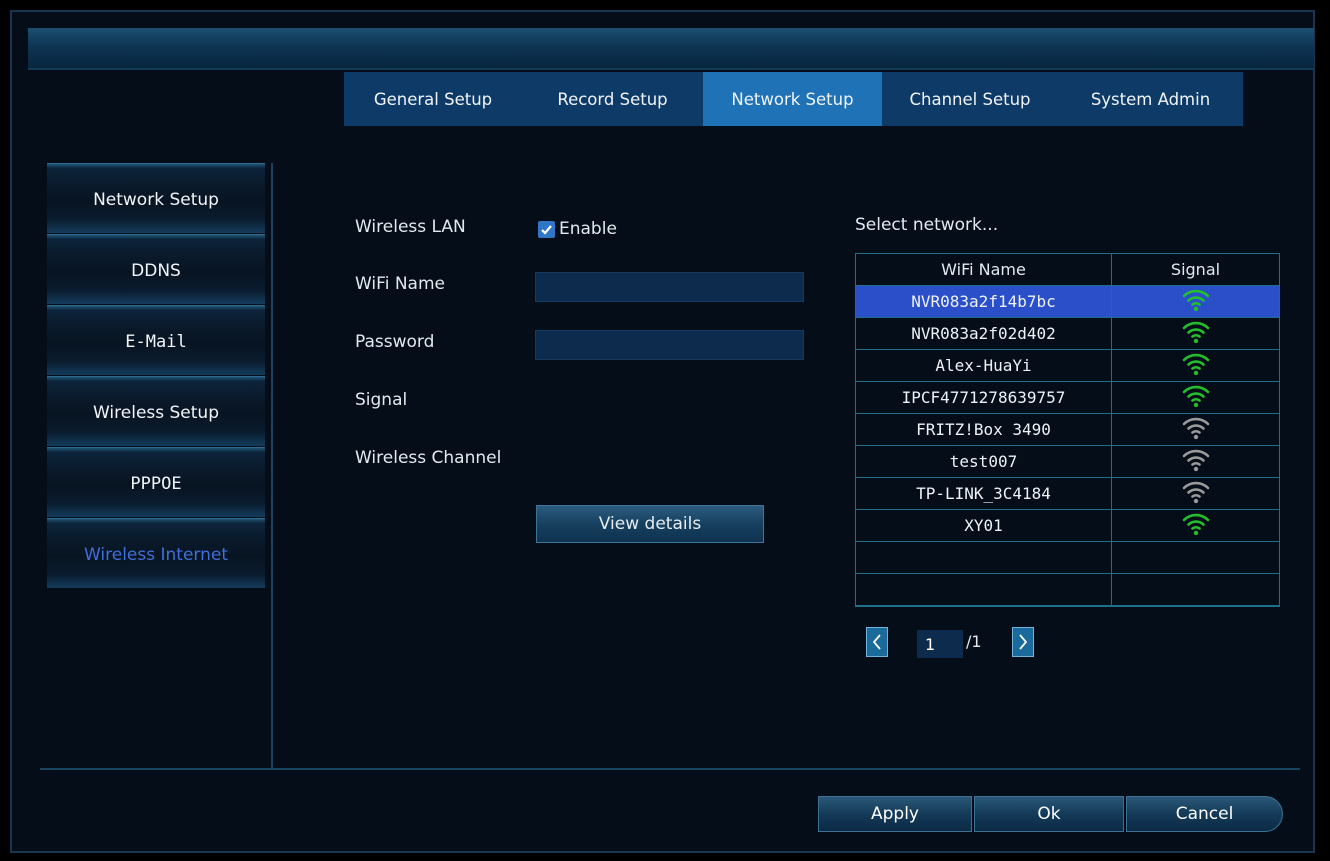  What do you see at coordinates (895, 814) in the screenshot?
I see `apply-button: Apply` at bounding box center [895, 814].